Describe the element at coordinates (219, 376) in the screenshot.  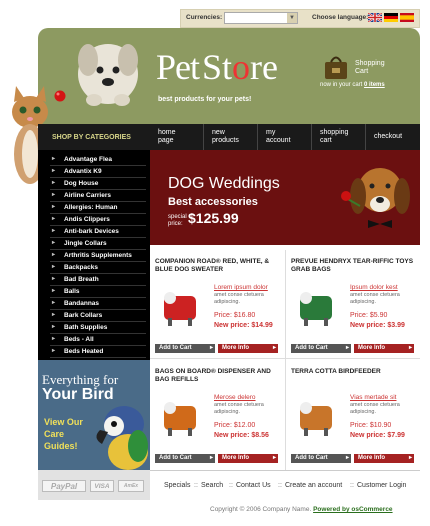
I see `product-title: BAGS ON BOARD® DISPENSER AND BAG REFILLS` at that location.